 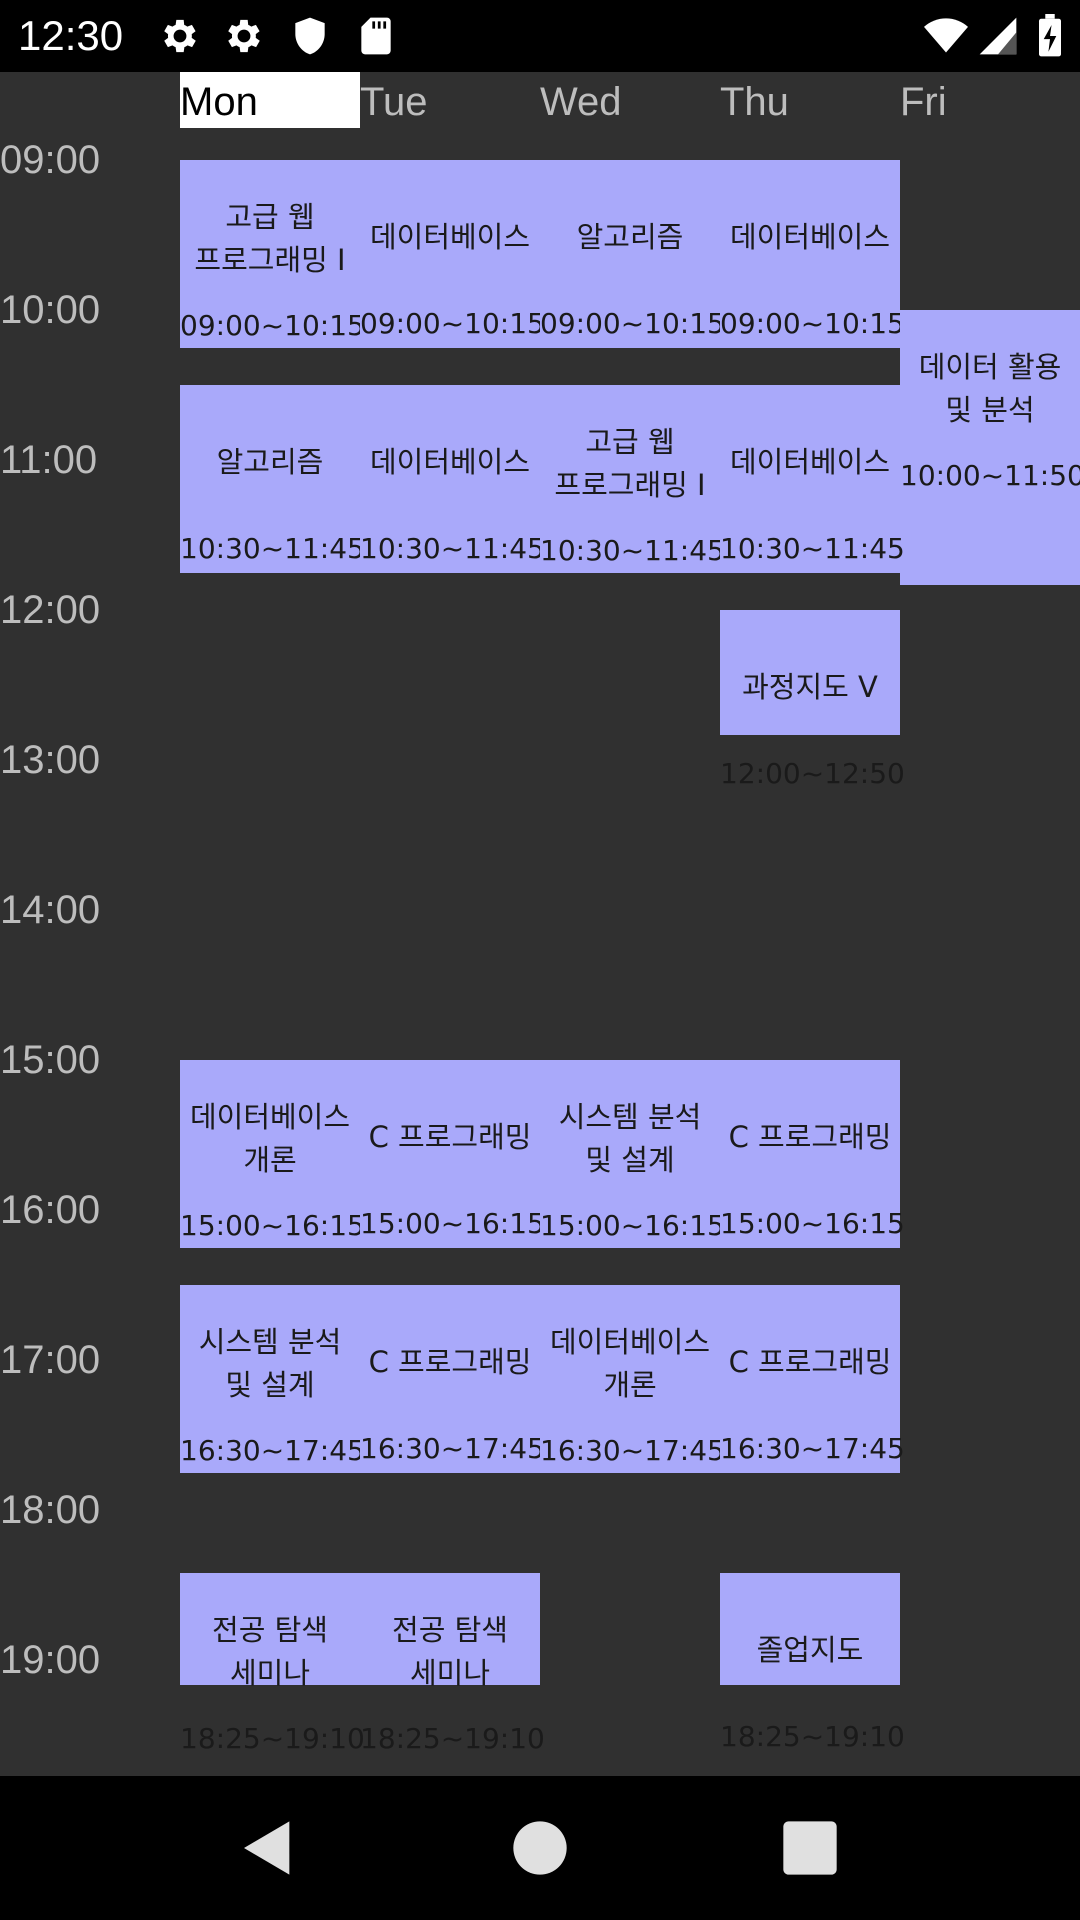 What do you see at coordinates (630, 100) in the screenshot?
I see `day-tab-wed: Wed` at bounding box center [630, 100].